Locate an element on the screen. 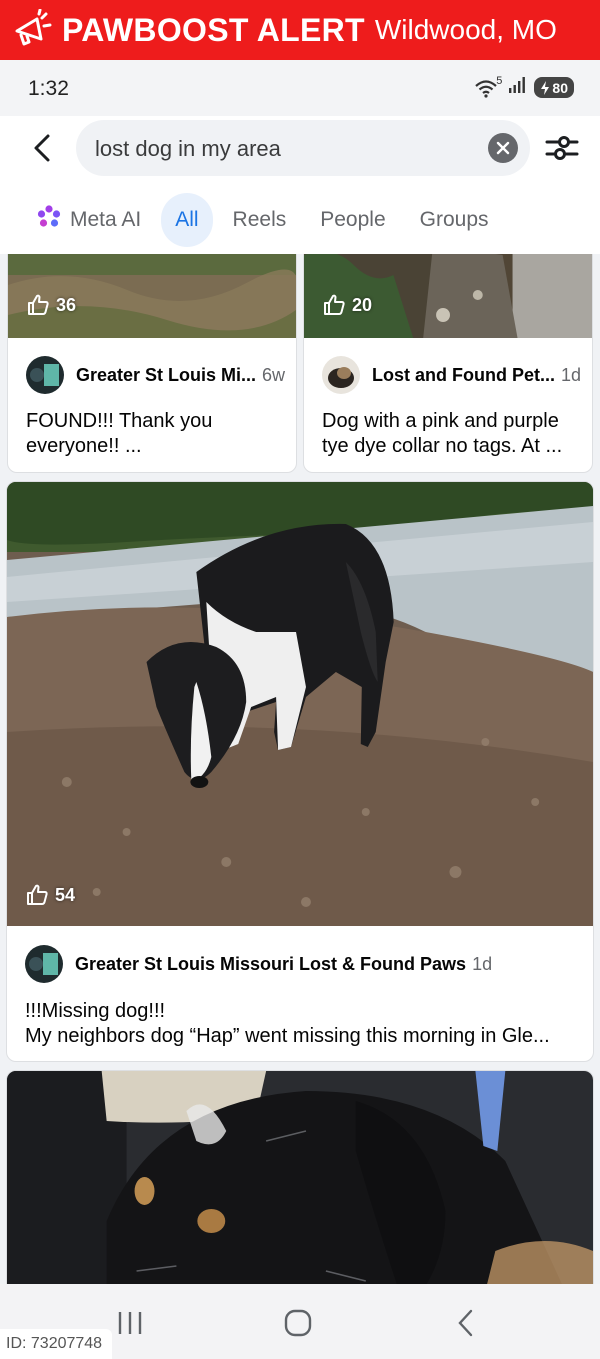 This screenshot has height=1359, width=600. tab-label: All is located at coordinates (187, 219).